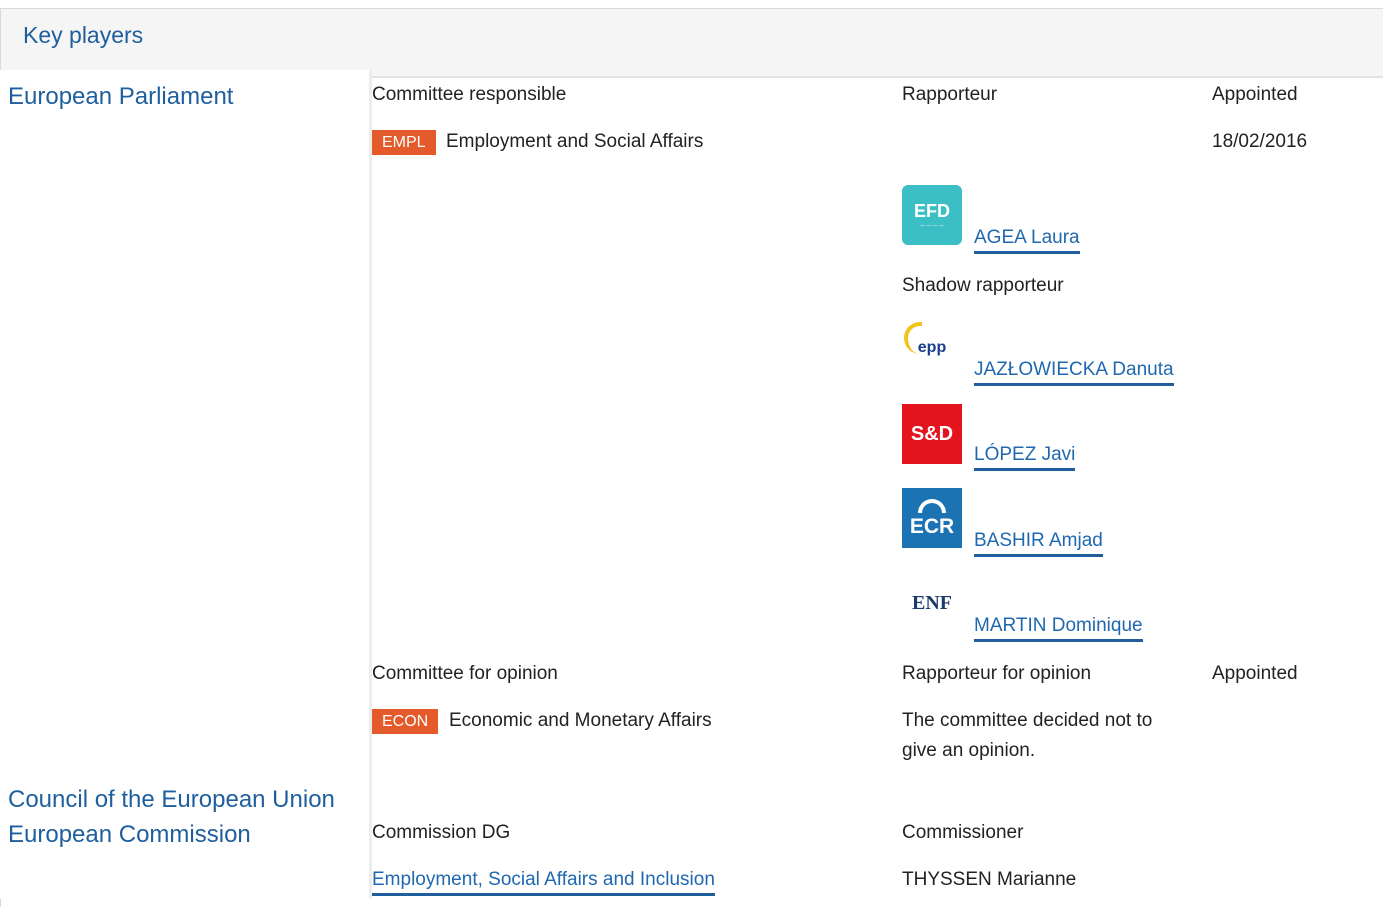  Describe the element at coordinates (989, 879) in the screenshot. I see `commissioner-name: THYSSEN Marianne` at that location.